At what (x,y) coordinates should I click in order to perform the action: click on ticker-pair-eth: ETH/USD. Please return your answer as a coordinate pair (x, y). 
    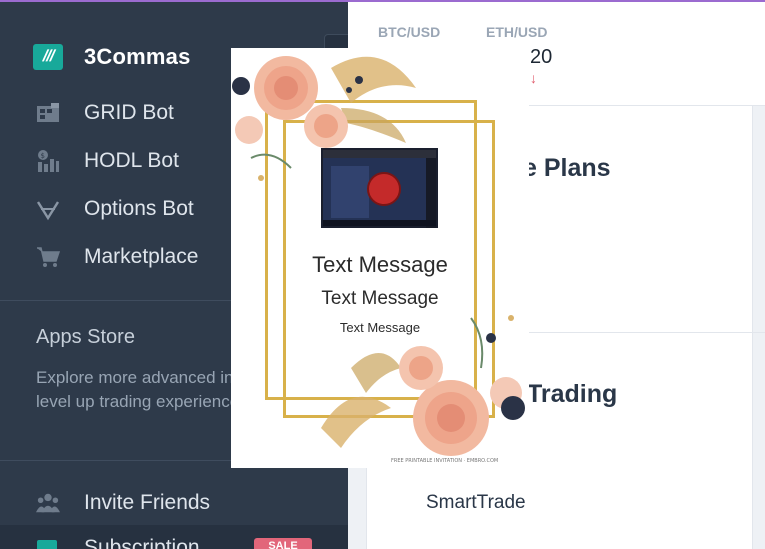
    Looking at the image, I should click on (517, 32).